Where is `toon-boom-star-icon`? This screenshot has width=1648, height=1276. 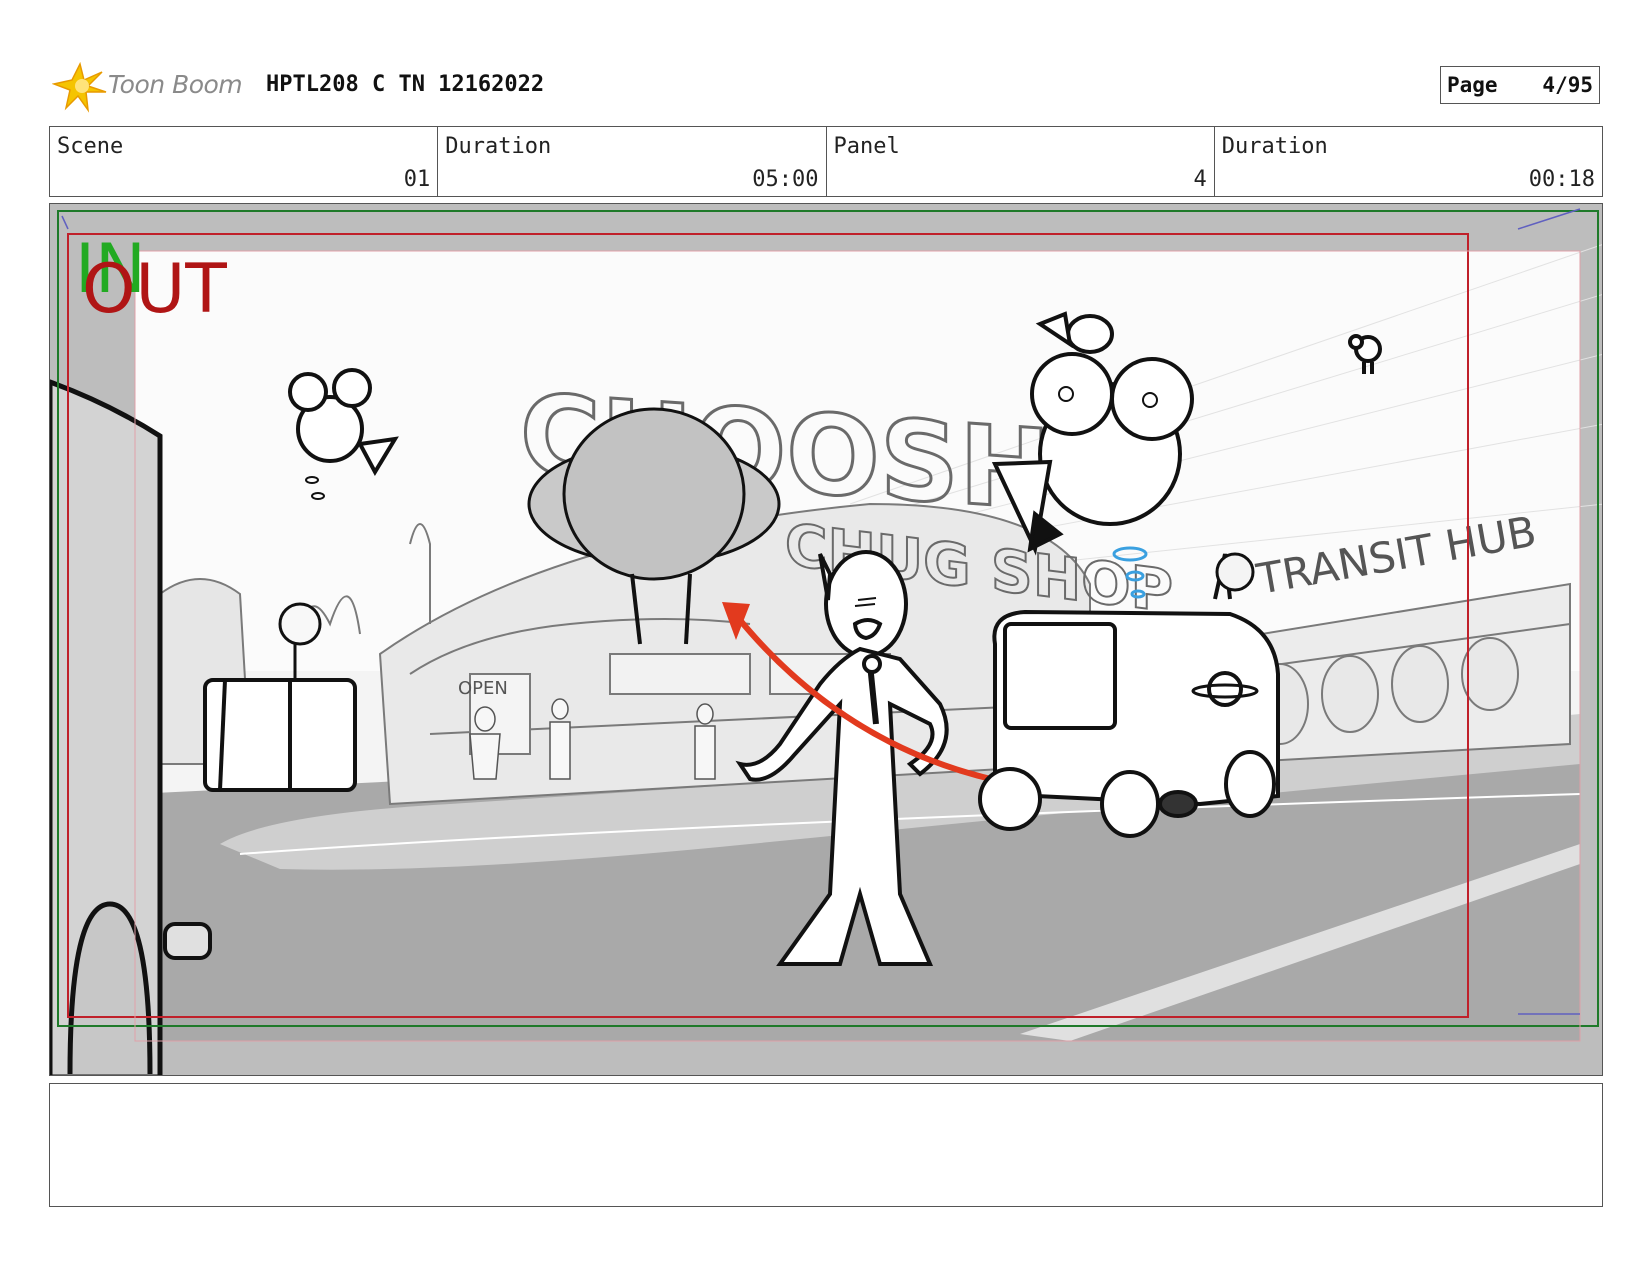 toon-boom-star-icon is located at coordinates (79, 87).